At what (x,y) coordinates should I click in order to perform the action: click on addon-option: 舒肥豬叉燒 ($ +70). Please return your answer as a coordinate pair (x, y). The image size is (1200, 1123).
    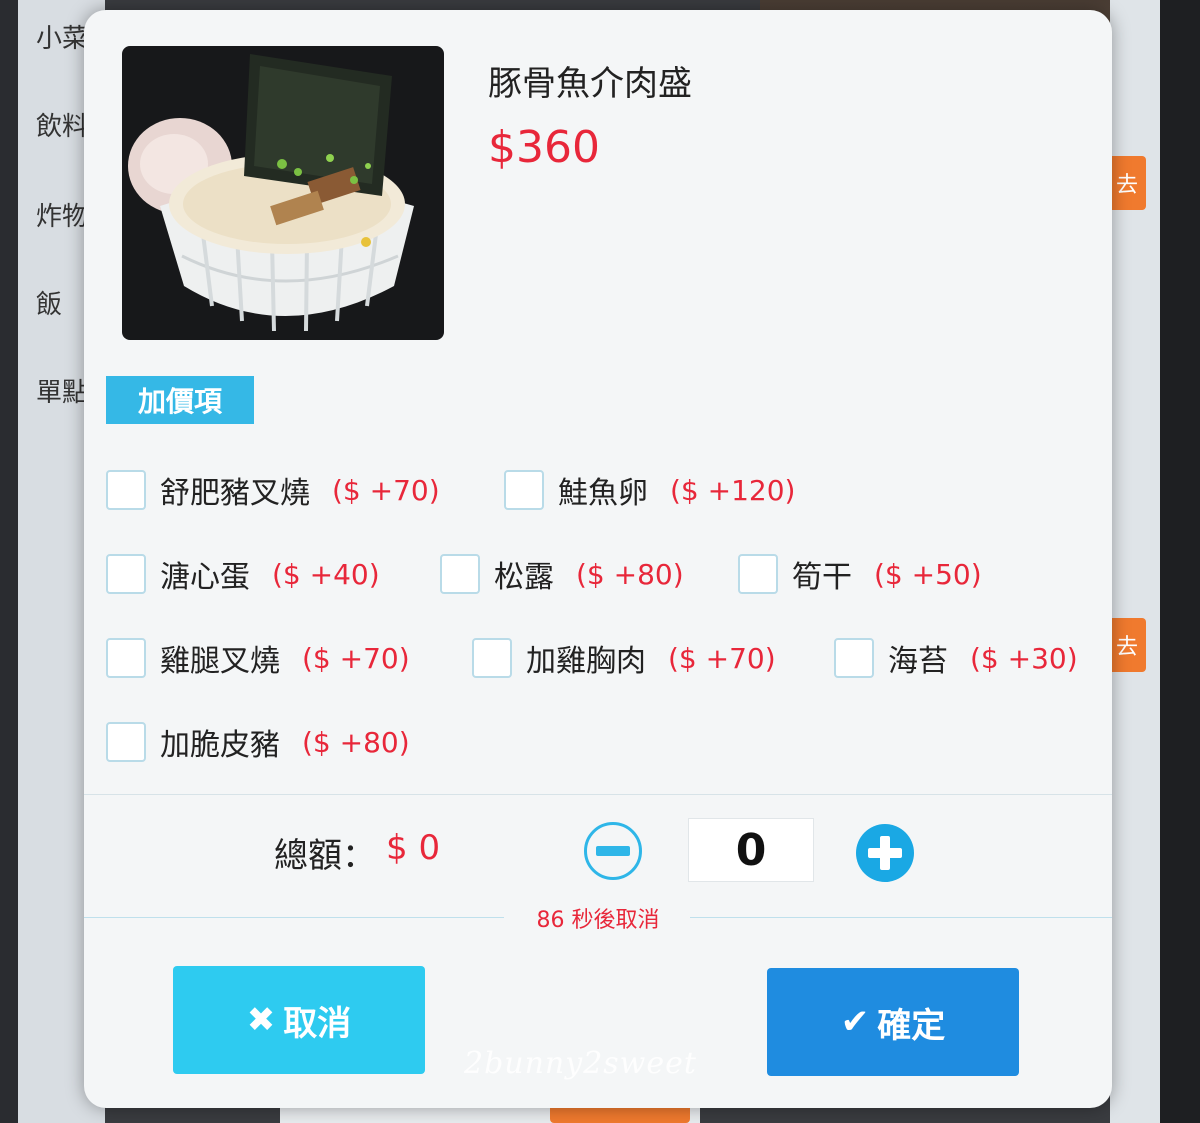
    Looking at the image, I should click on (273, 490).